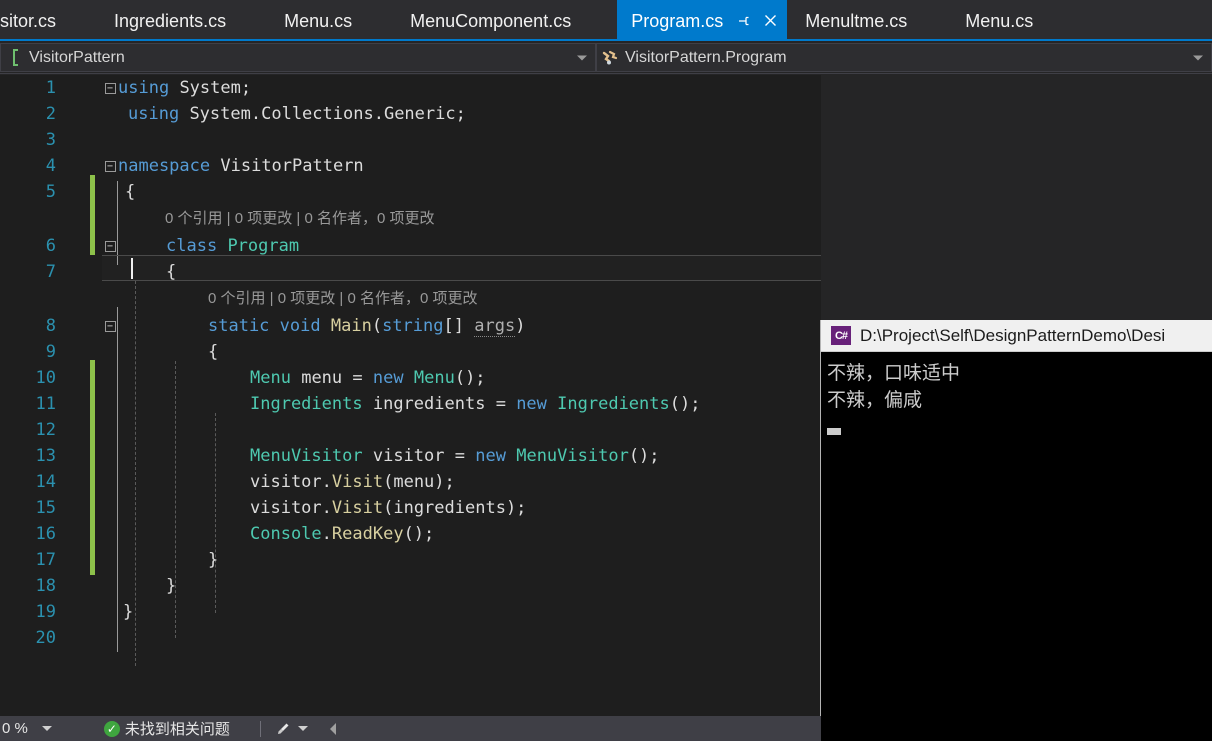 The height and width of the screenshot is (741, 1212). What do you see at coordinates (352, 481) in the screenshot?
I see `code-line-text: visitor.Visit(menu);` at bounding box center [352, 481].